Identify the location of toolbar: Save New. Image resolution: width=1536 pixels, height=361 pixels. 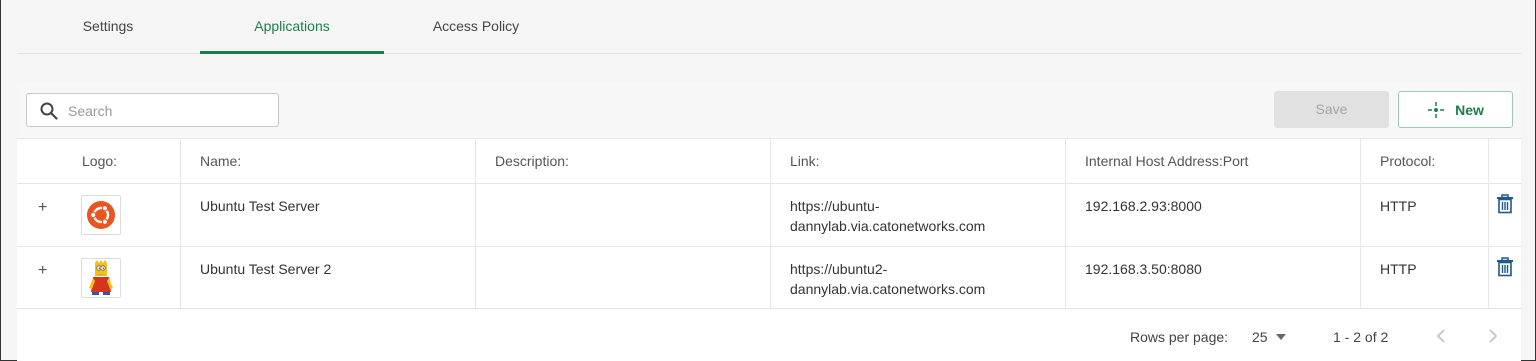
(769, 110).